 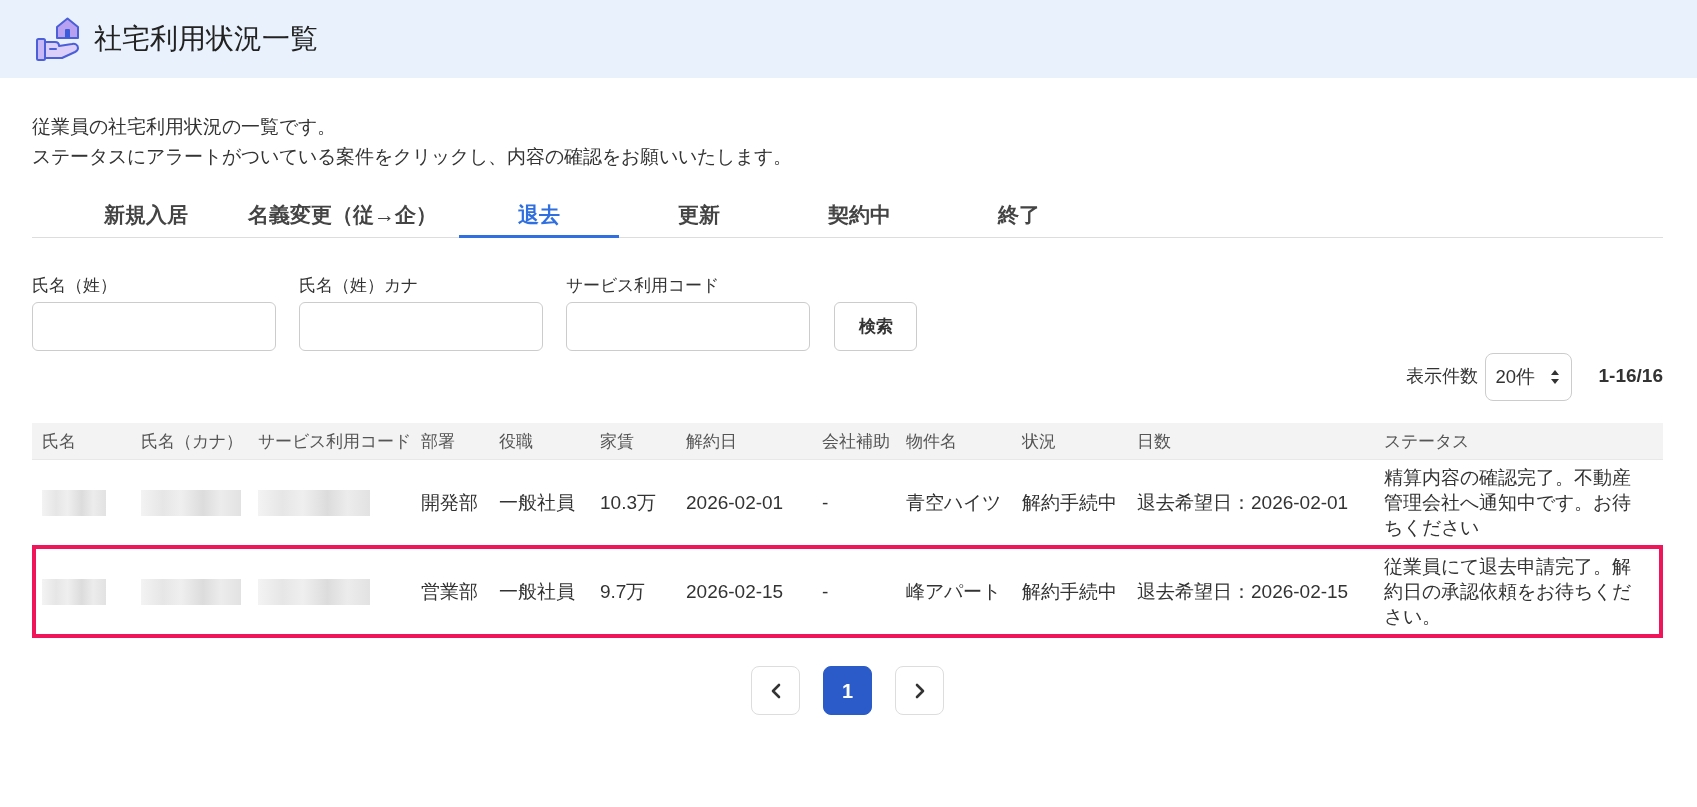 What do you see at coordinates (1069, 441) in the screenshot?
I see `column-header: 状況` at bounding box center [1069, 441].